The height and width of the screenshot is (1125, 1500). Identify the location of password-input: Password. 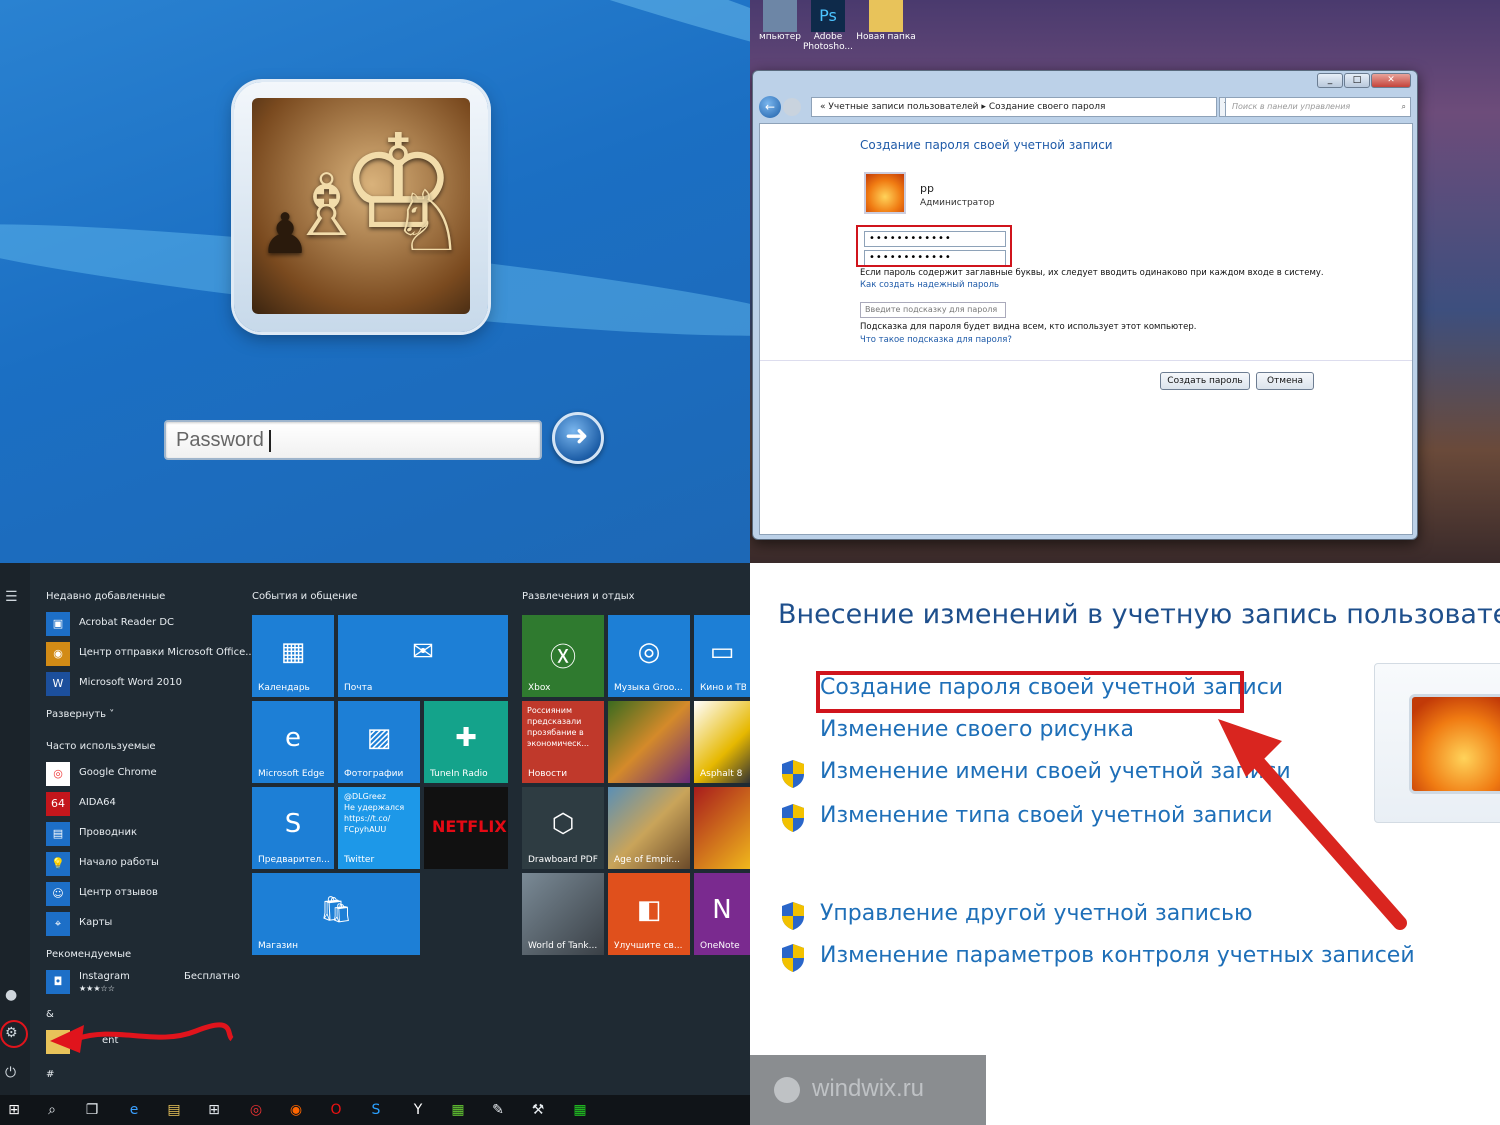
(353, 440).